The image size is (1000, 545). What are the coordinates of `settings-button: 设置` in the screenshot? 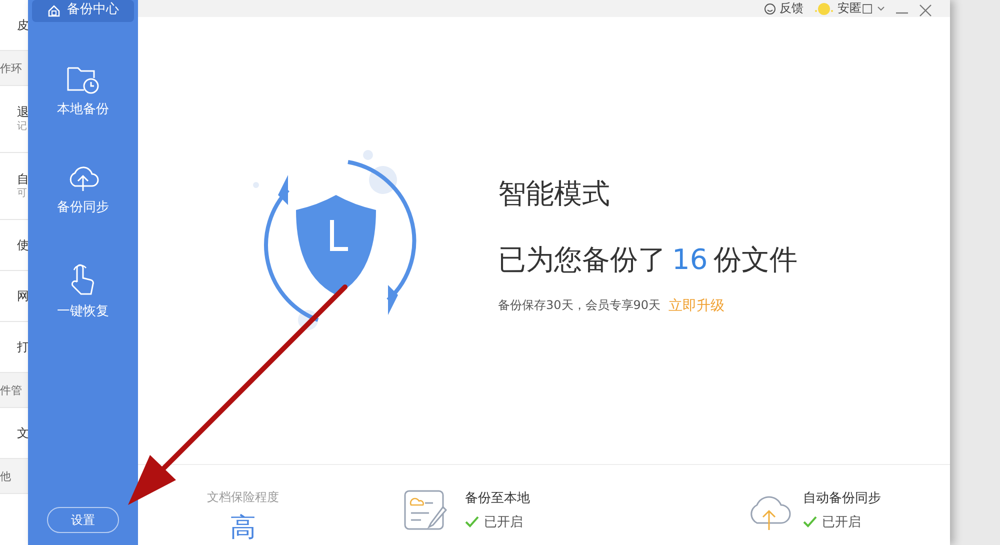 It's located at (83, 520).